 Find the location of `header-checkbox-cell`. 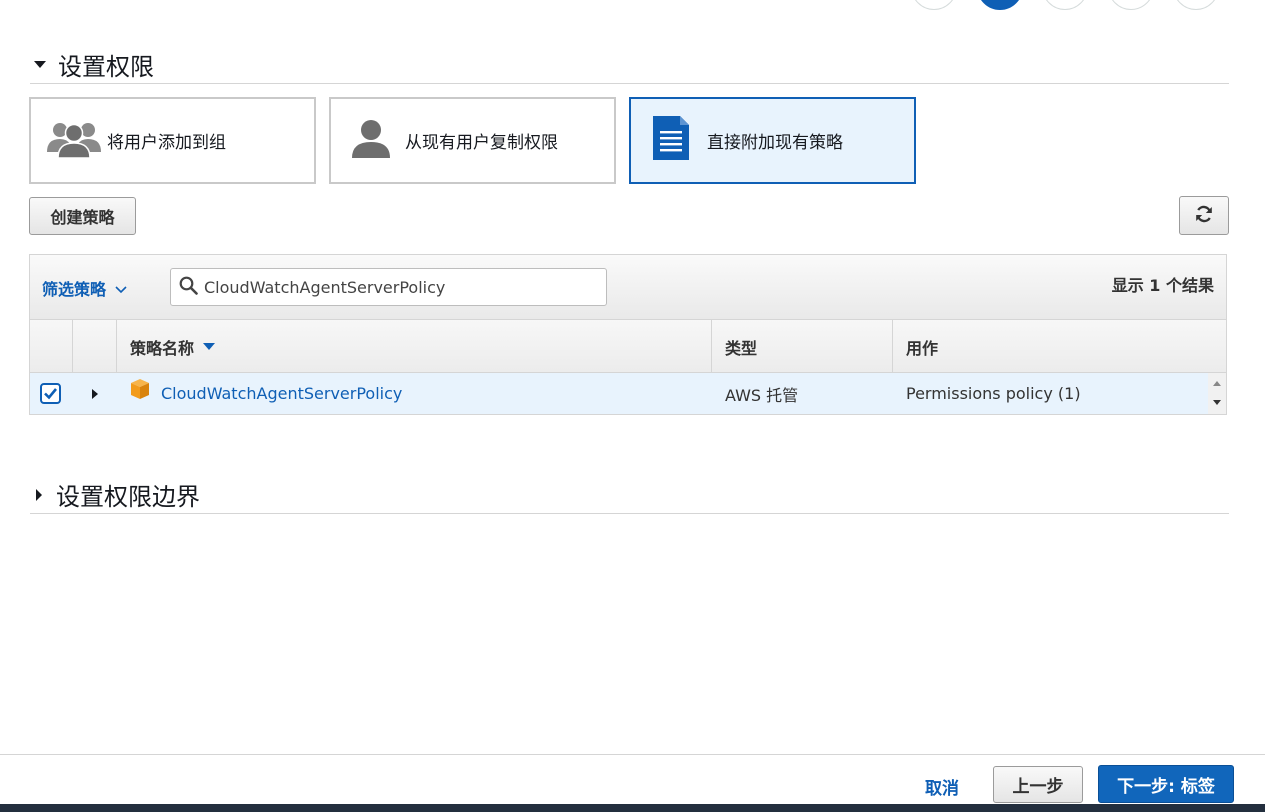

header-checkbox-cell is located at coordinates (51, 346).